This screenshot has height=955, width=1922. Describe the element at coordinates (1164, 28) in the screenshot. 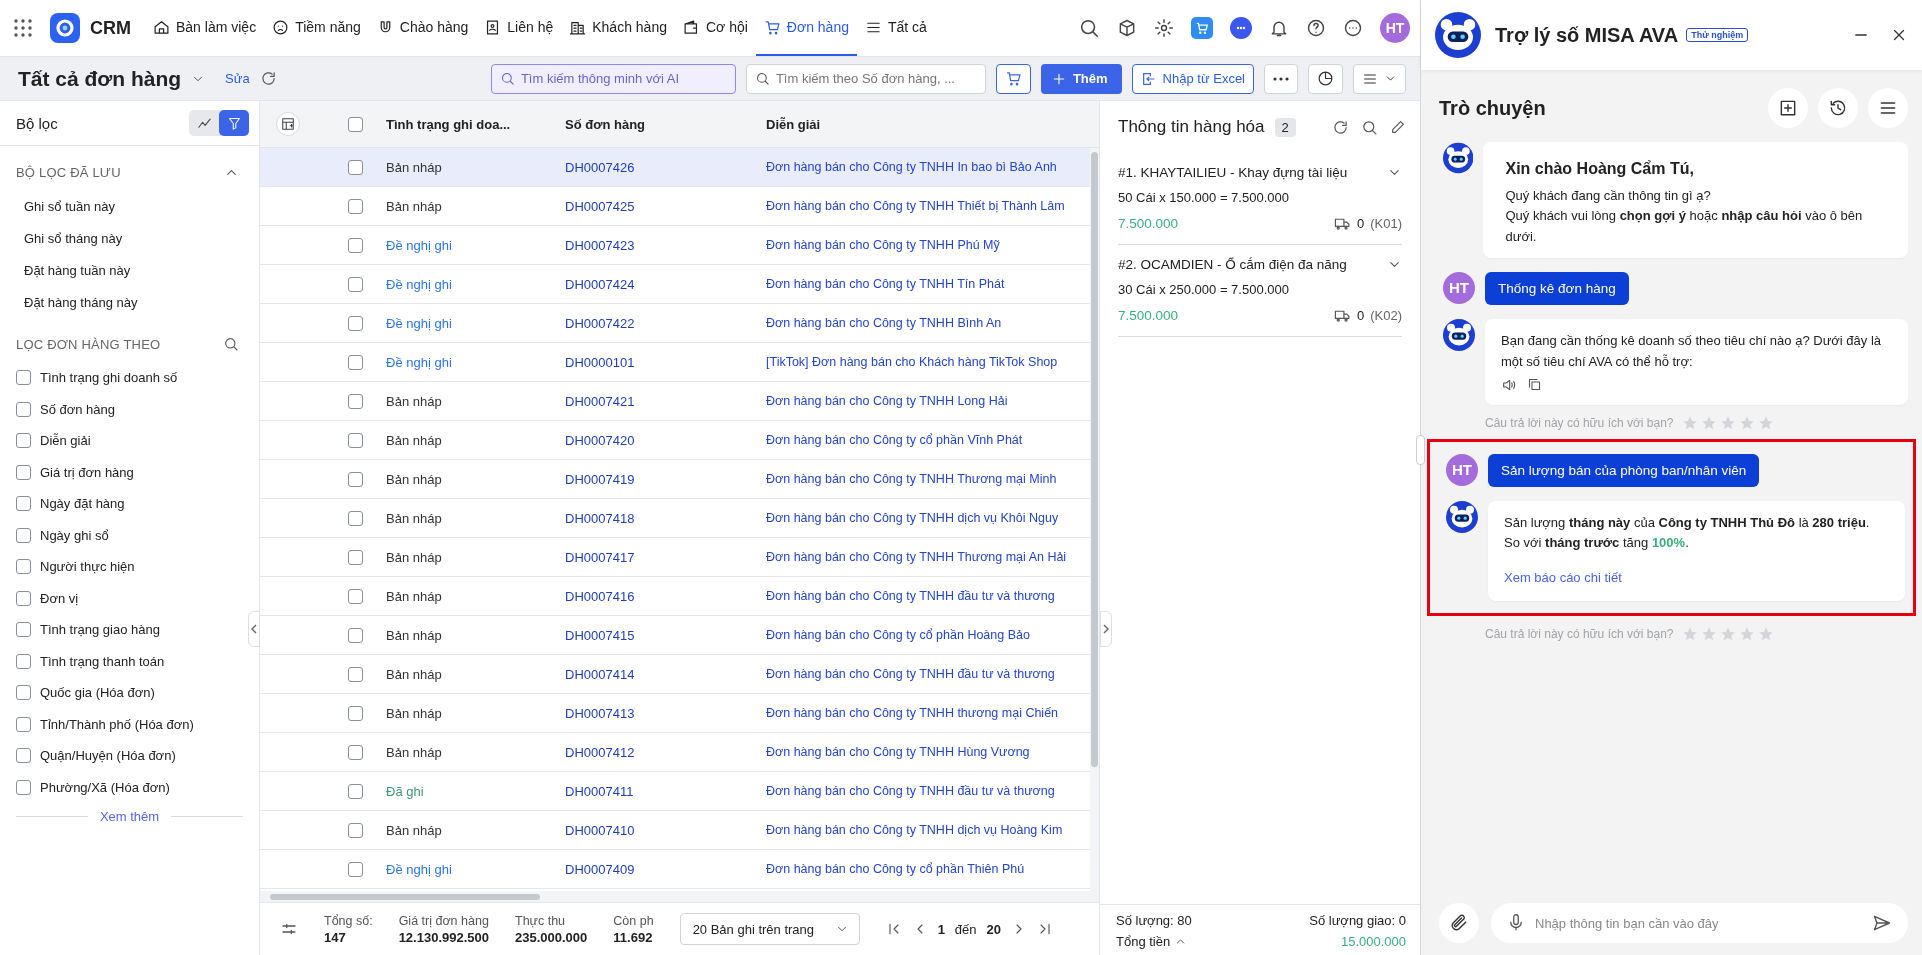

I see `settings-icon` at that location.